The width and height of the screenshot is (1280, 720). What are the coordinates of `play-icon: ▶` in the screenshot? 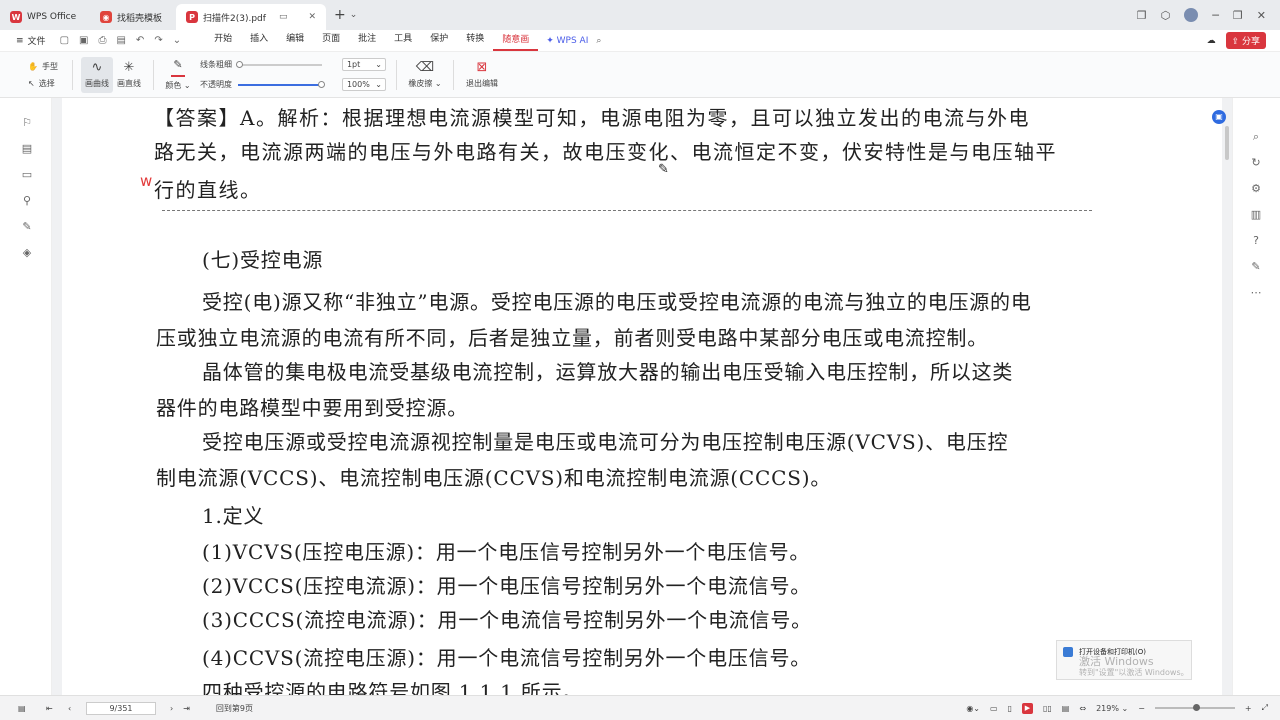 It's located at (1027, 708).